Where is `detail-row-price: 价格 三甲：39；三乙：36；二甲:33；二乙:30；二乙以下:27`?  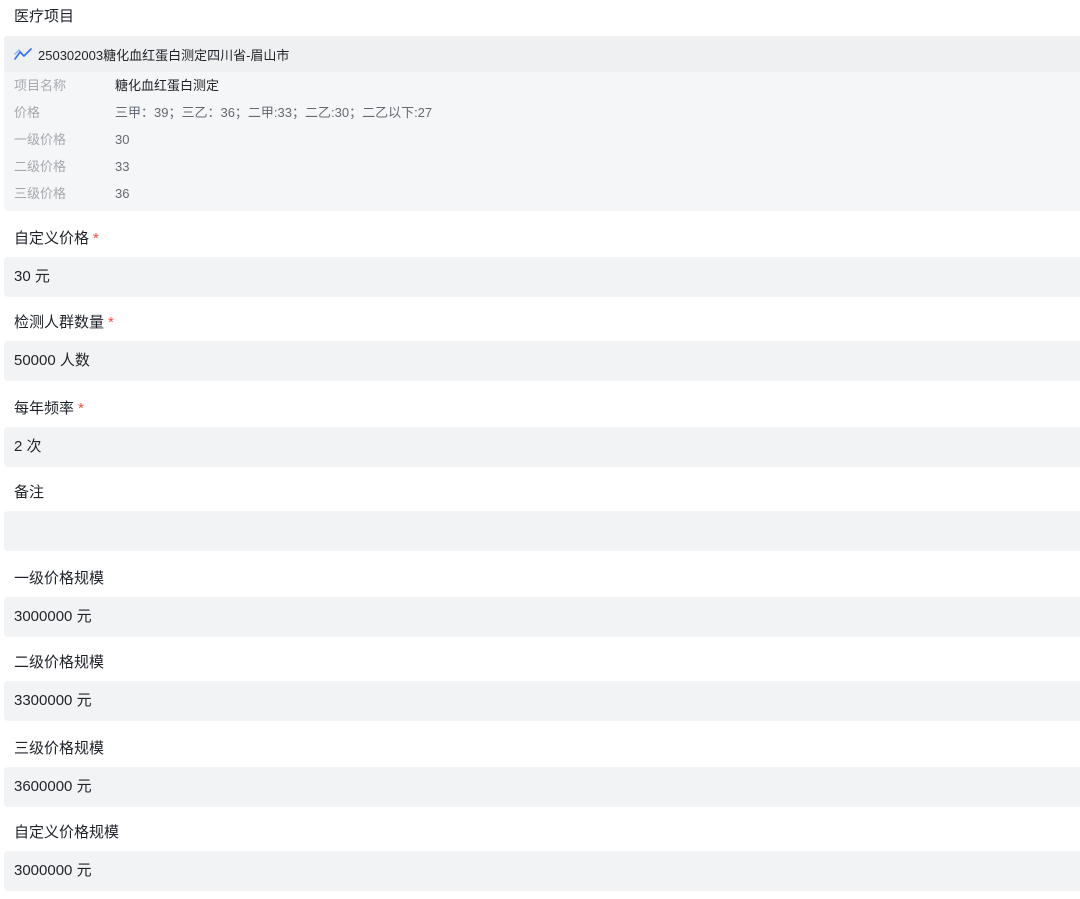
detail-row-price: 价格 三甲：39；三乙：36；二甲:33；二乙:30；二乙以下:27 is located at coordinates (542, 112).